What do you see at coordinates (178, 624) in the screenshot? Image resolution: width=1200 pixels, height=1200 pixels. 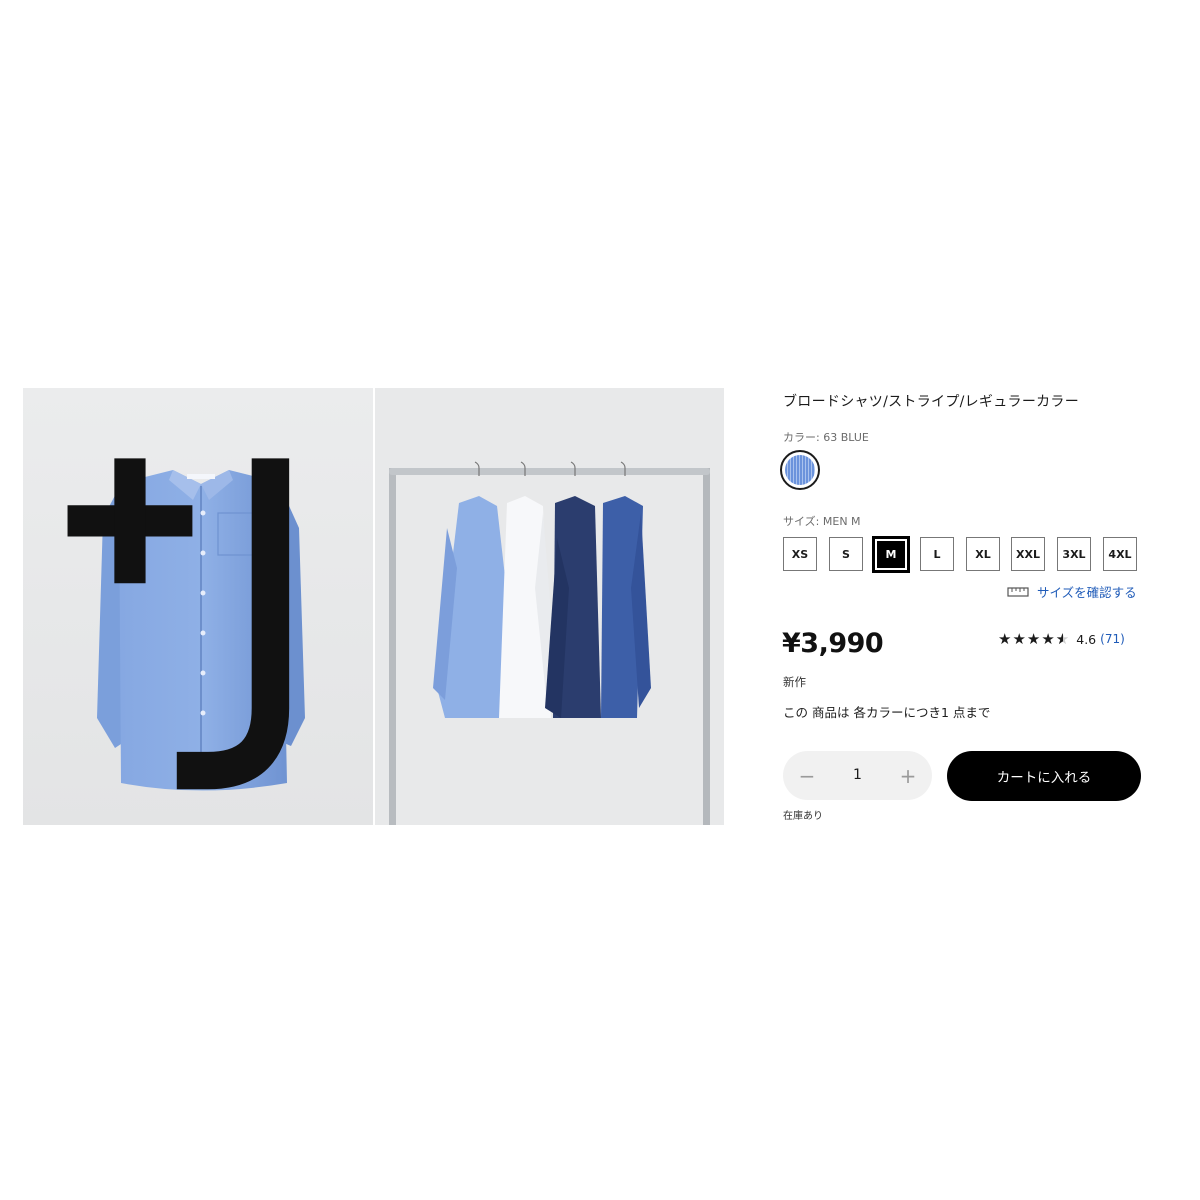 I see `plus-j-logo-icon` at bounding box center [178, 624].